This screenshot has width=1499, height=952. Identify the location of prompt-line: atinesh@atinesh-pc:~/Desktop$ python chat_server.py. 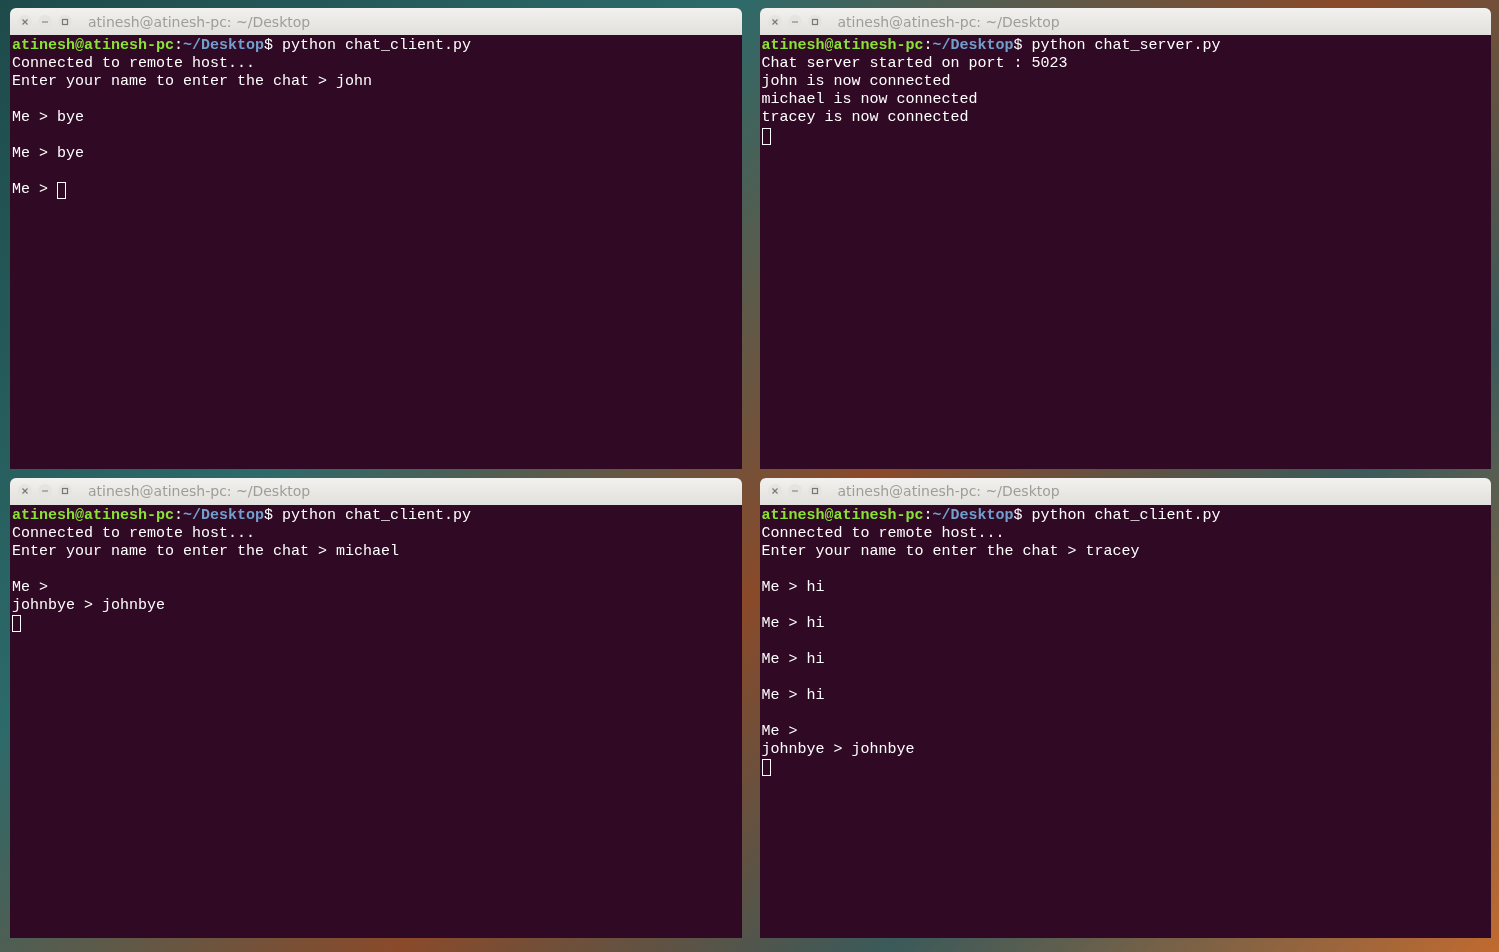
(991, 46).